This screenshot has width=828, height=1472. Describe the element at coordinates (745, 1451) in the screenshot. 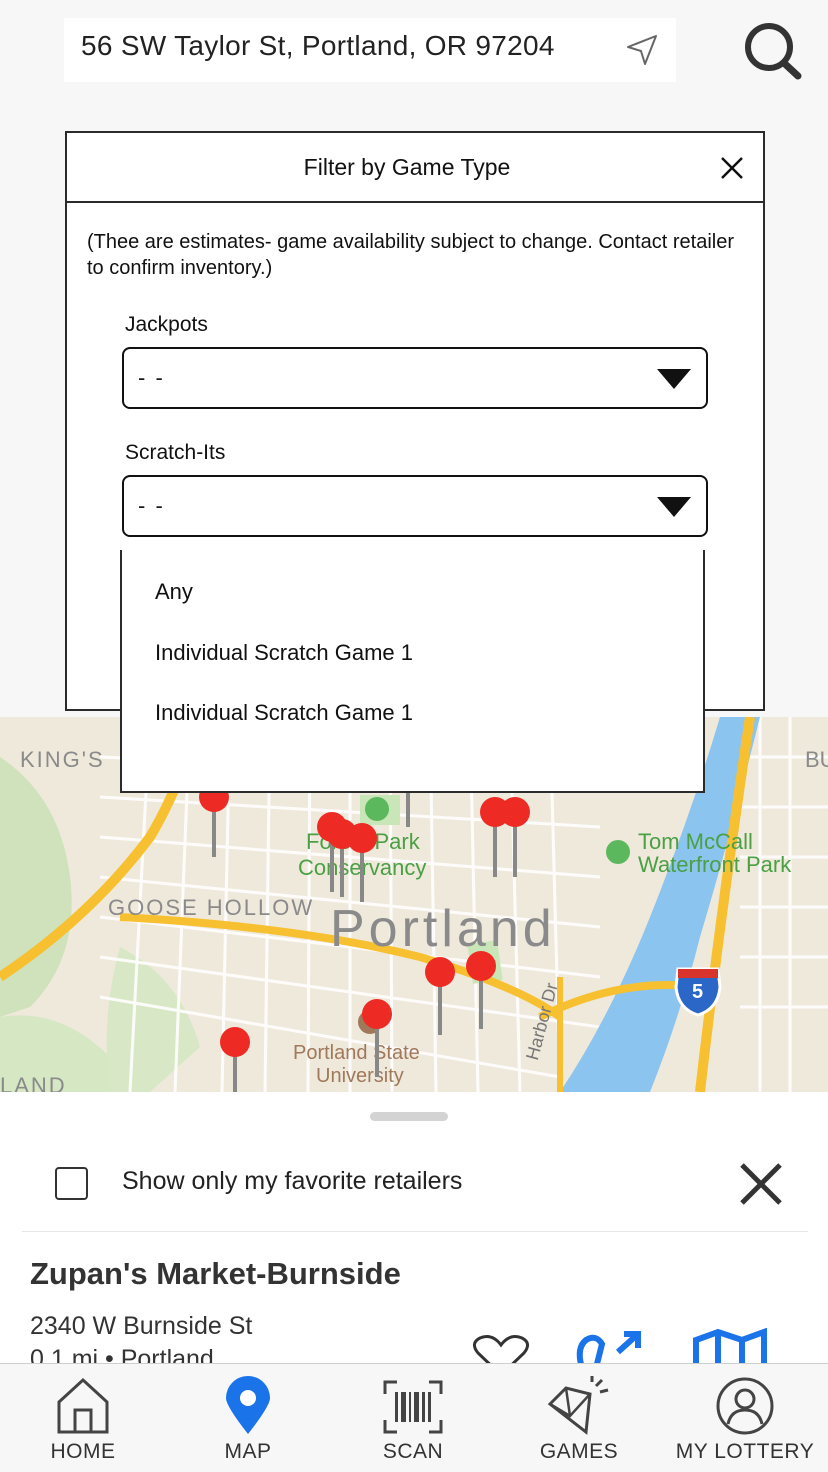

I see `nav-my-lottery-label: MY LOTTERY` at that location.